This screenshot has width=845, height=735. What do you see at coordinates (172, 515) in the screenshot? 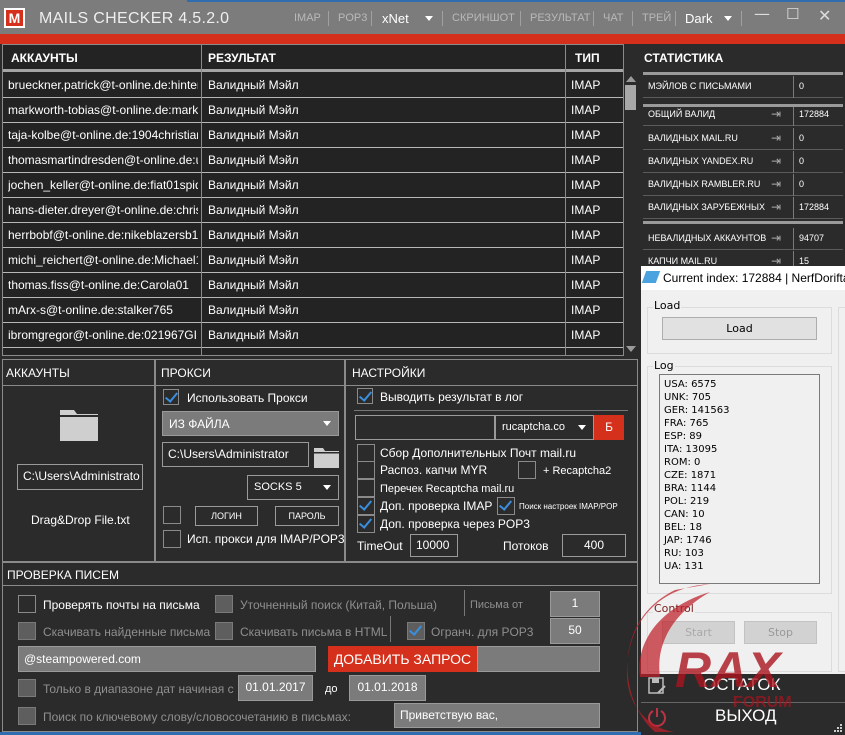
I see `proxy-auth-checkbox` at bounding box center [172, 515].